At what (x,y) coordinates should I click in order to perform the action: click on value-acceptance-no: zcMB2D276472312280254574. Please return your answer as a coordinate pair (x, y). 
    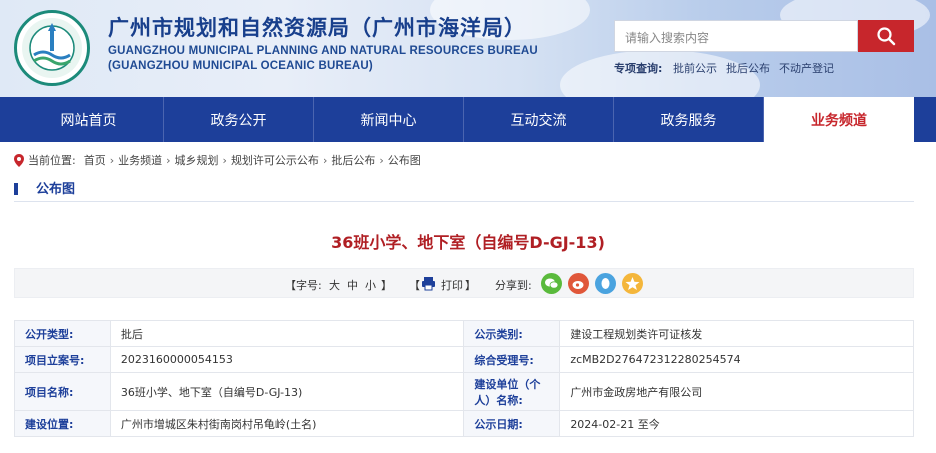
    Looking at the image, I should click on (736, 359).